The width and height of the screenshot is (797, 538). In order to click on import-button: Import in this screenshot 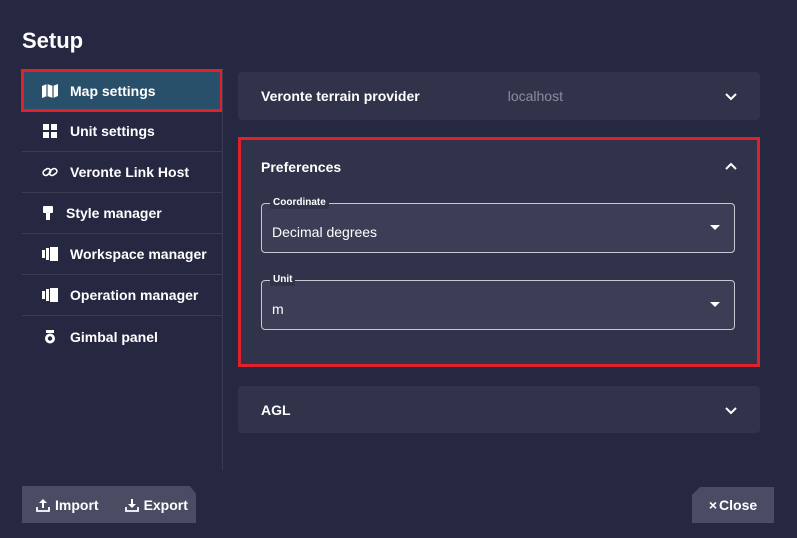, I will do `click(67, 505)`.